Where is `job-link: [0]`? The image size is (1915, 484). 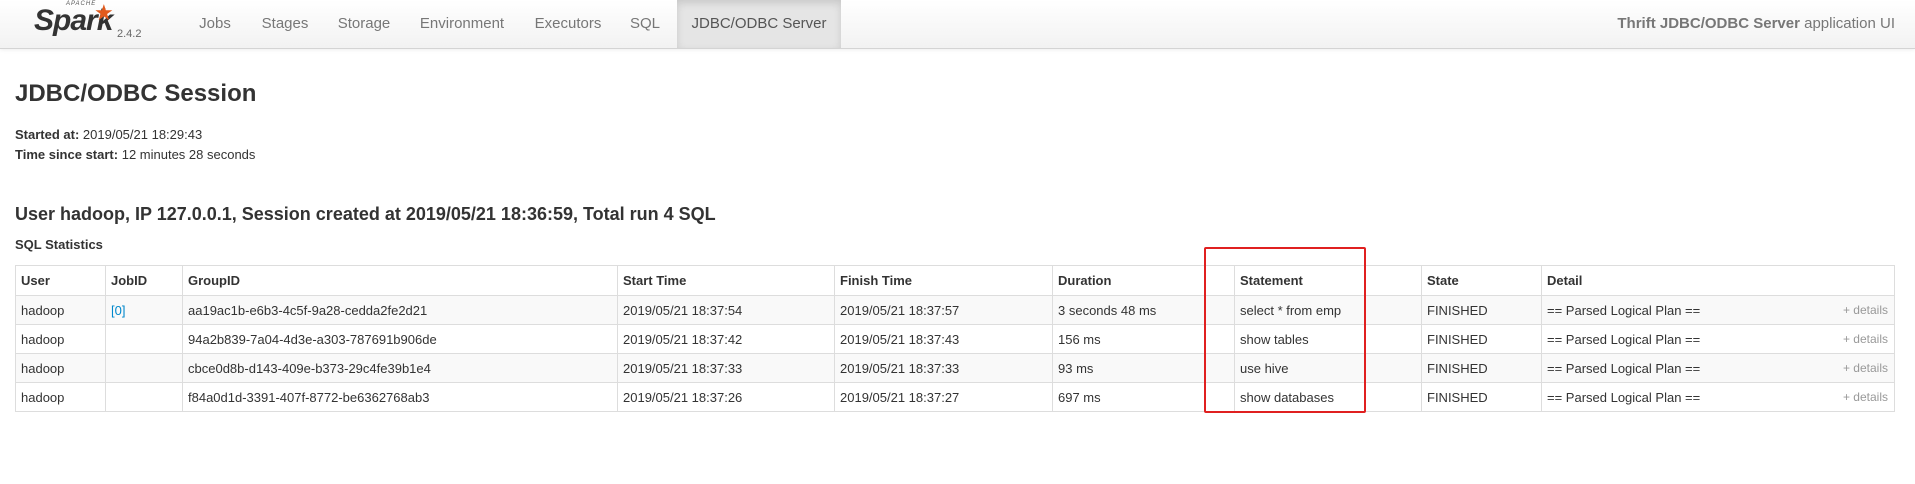
job-link: [0] is located at coordinates (118, 310).